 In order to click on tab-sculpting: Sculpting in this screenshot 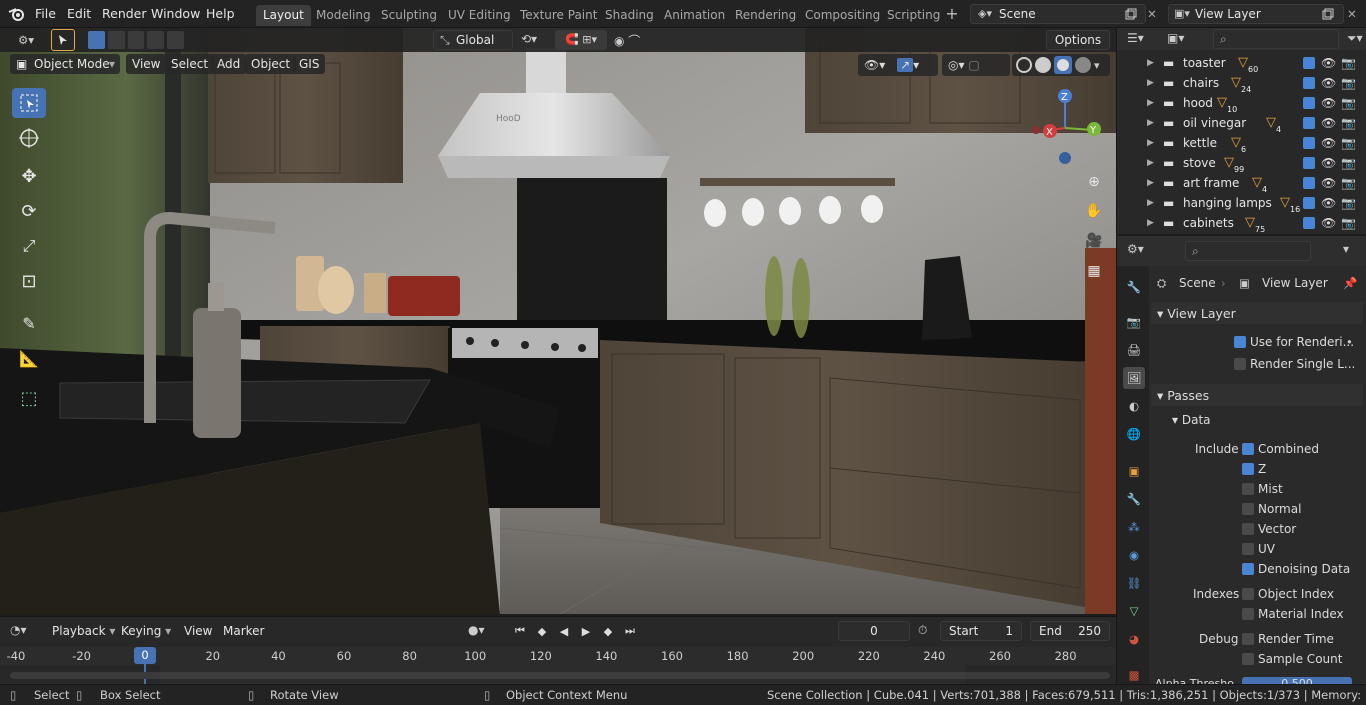, I will do `click(409, 15)`.